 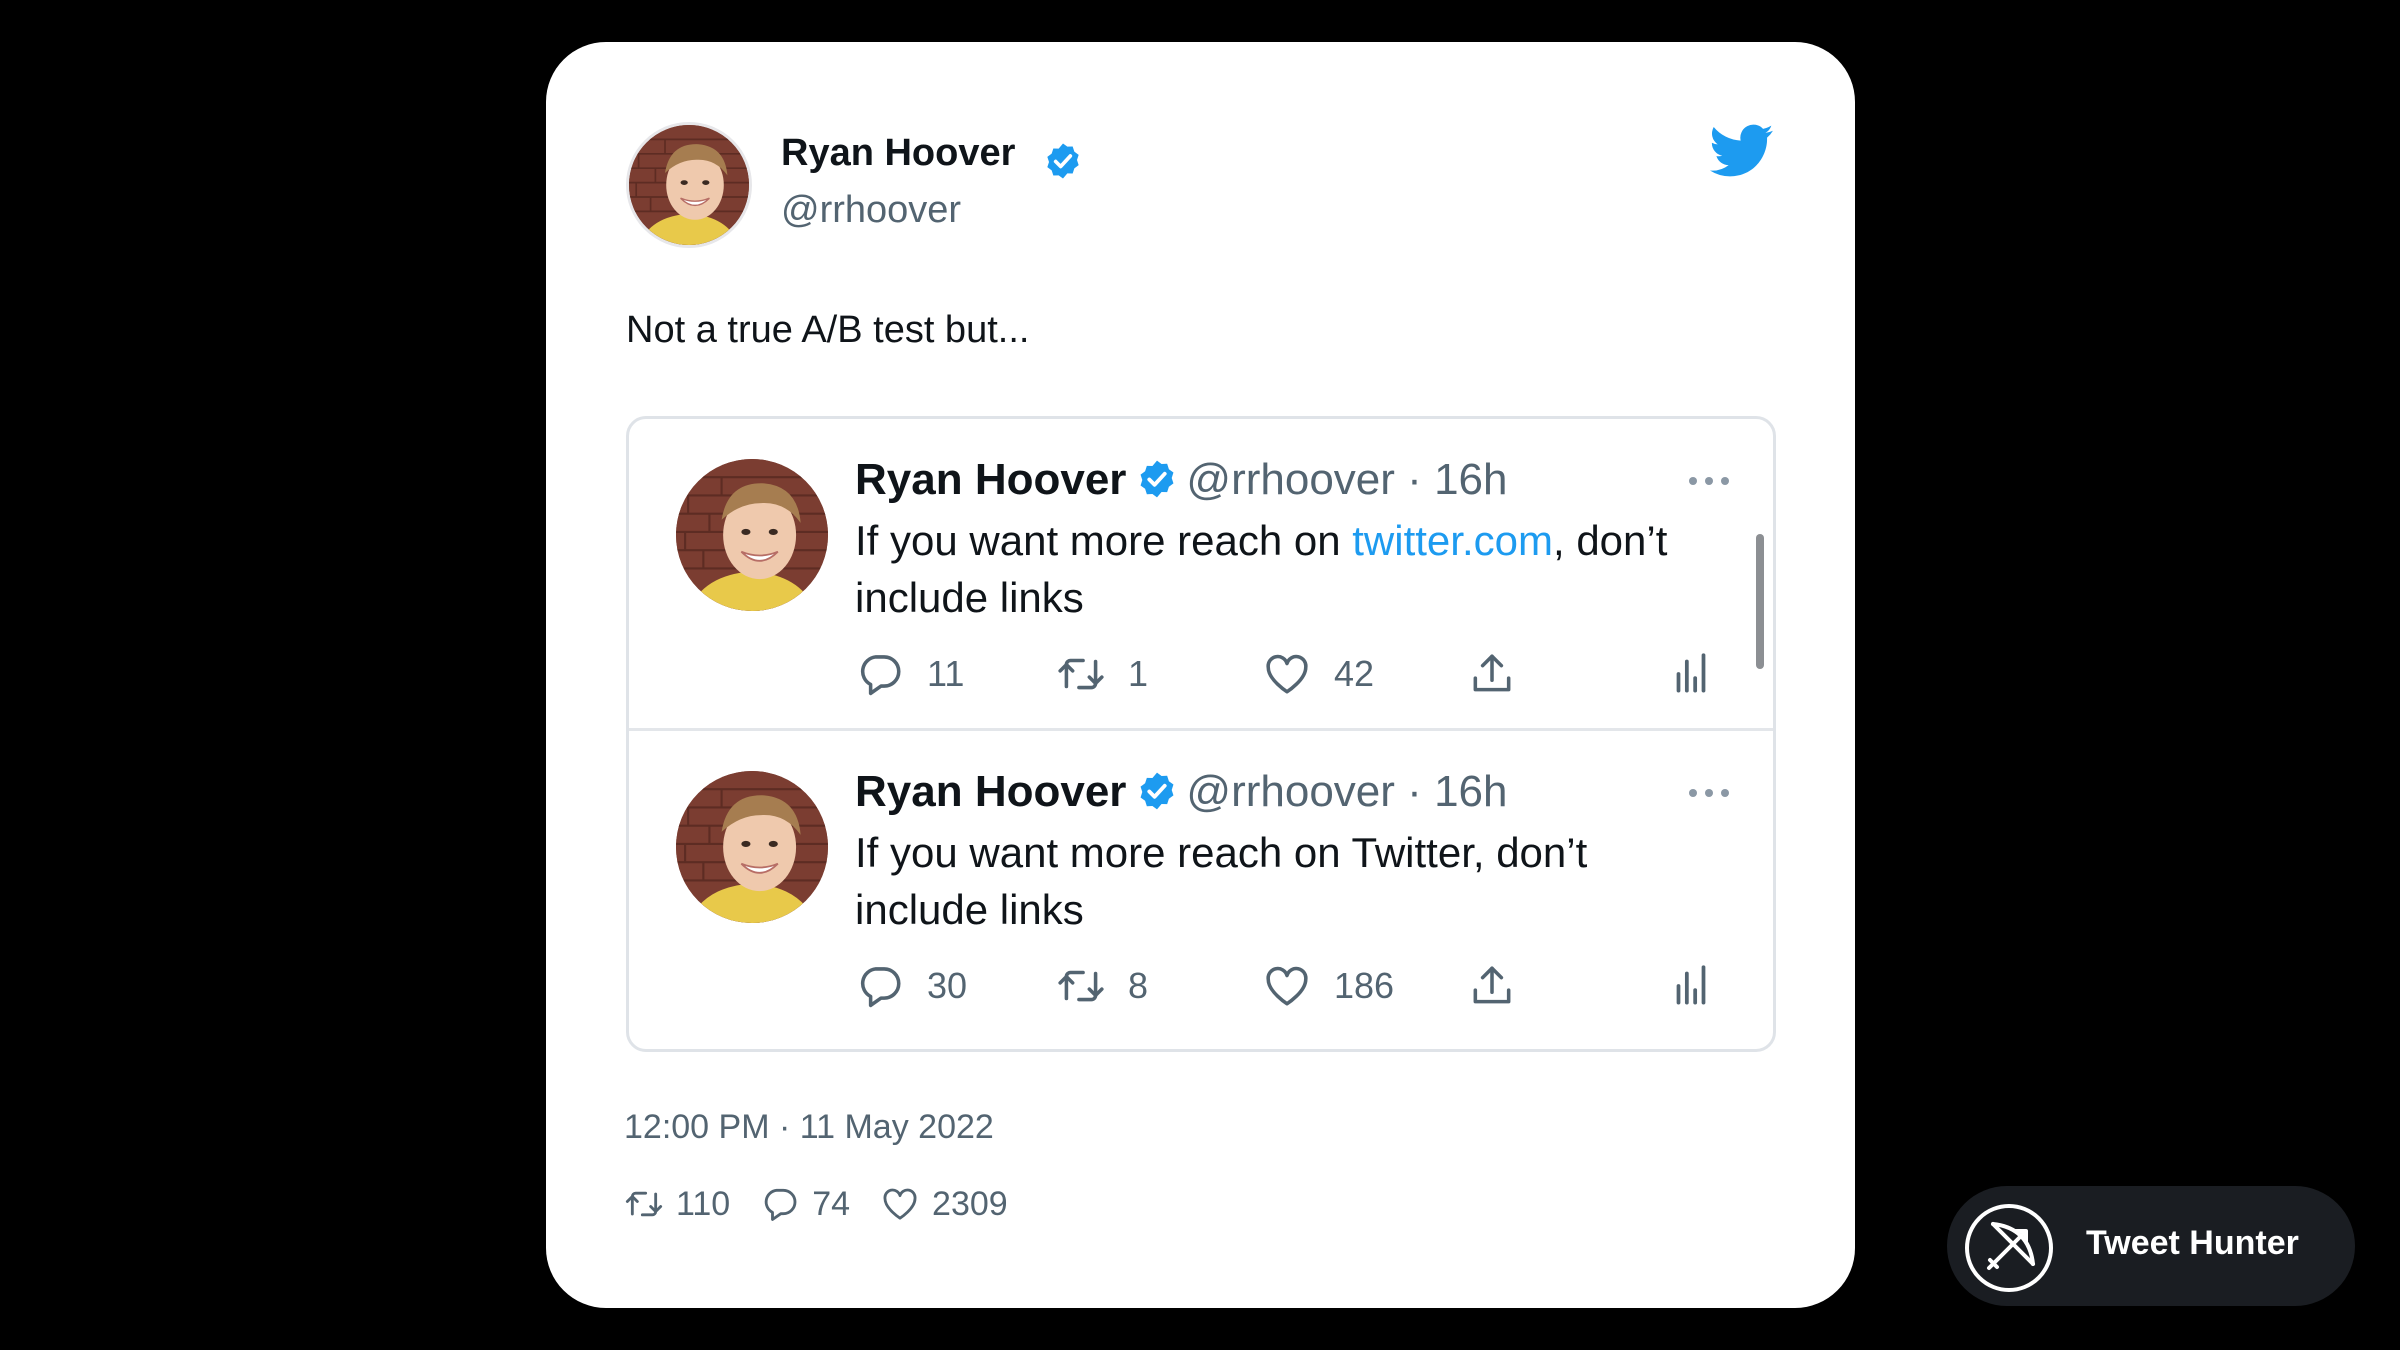 What do you see at coordinates (1760, 601) in the screenshot?
I see `scrollbar-thumb` at bounding box center [1760, 601].